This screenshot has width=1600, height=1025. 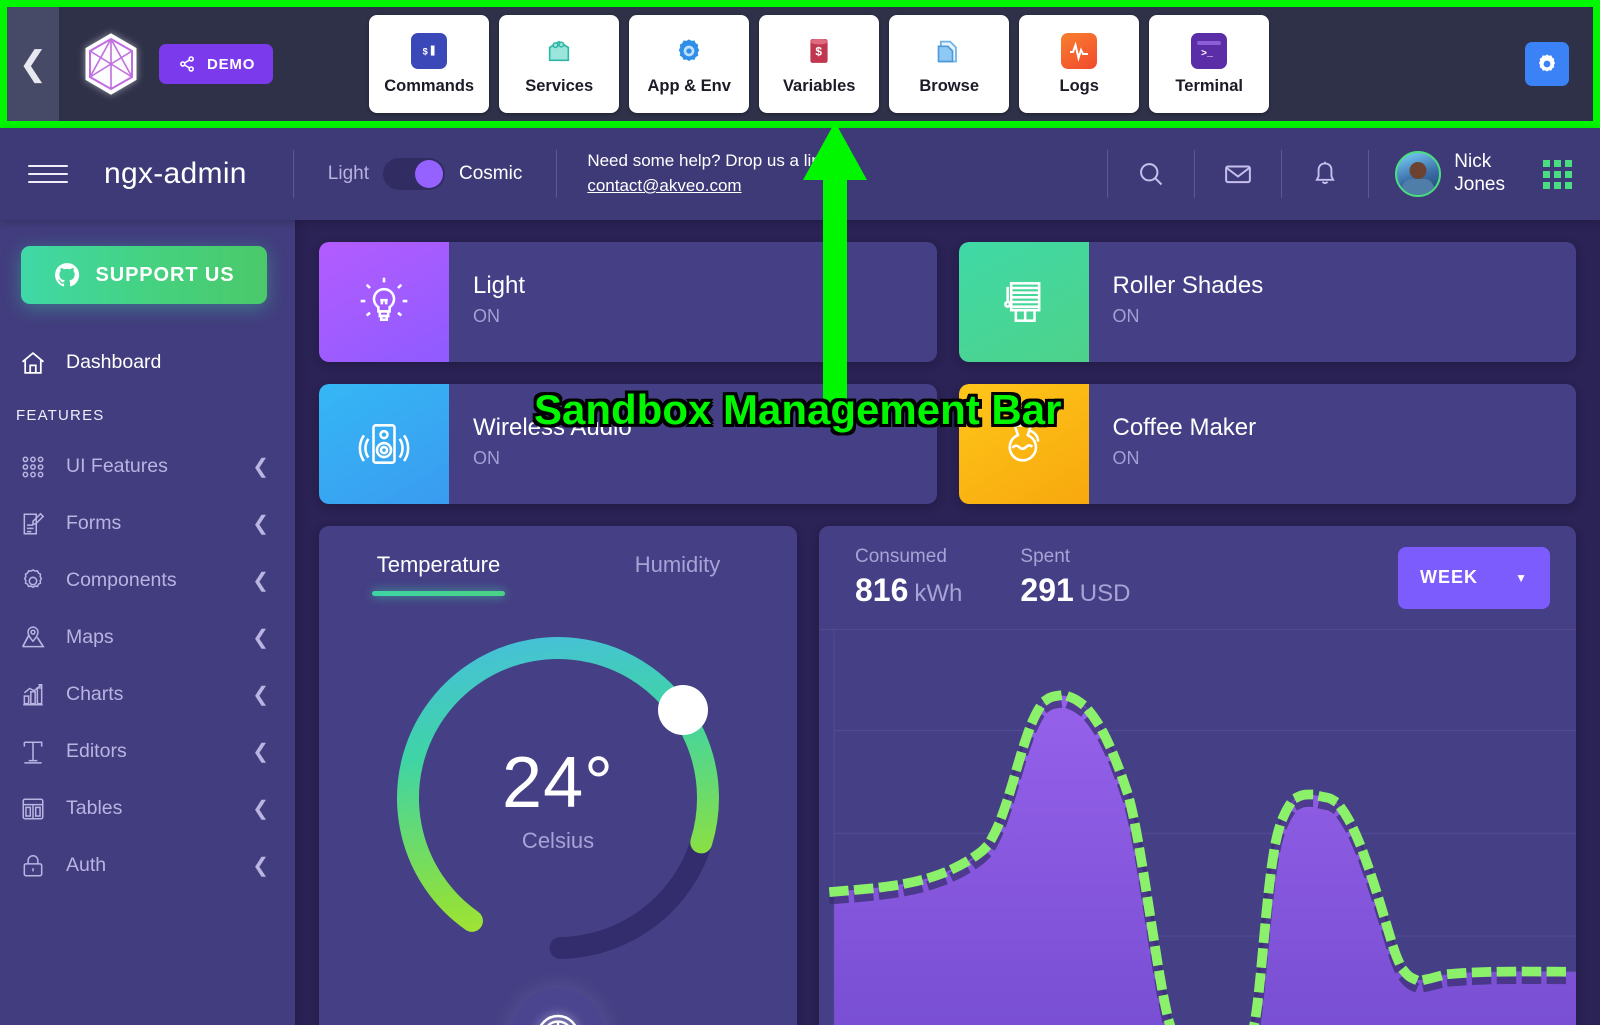 What do you see at coordinates (938, 593) in the screenshot?
I see `stat-unit: kWh` at bounding box center [938, 593].